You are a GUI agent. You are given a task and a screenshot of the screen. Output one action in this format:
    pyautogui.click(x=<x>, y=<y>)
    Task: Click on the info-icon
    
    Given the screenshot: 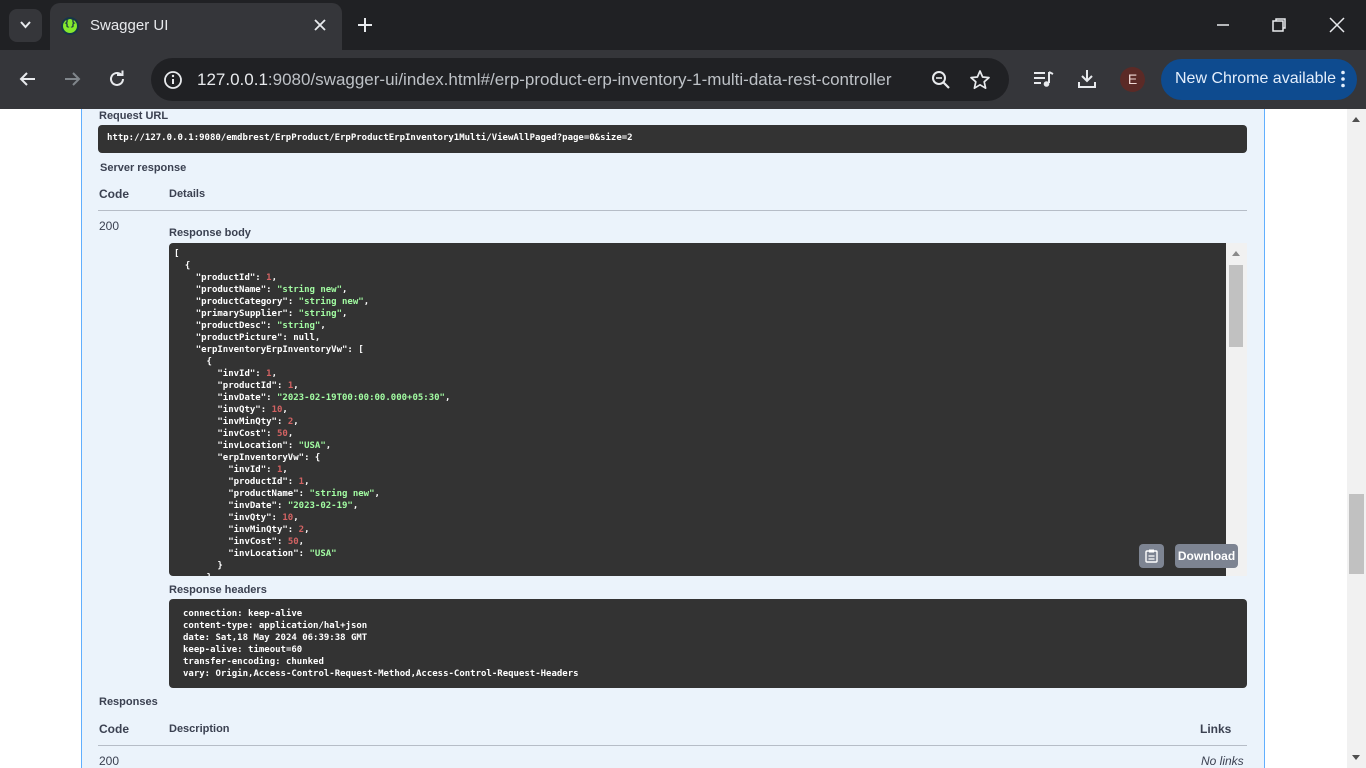 What is the action you would take?
    pyautogui.click(x=173, y=80)
    